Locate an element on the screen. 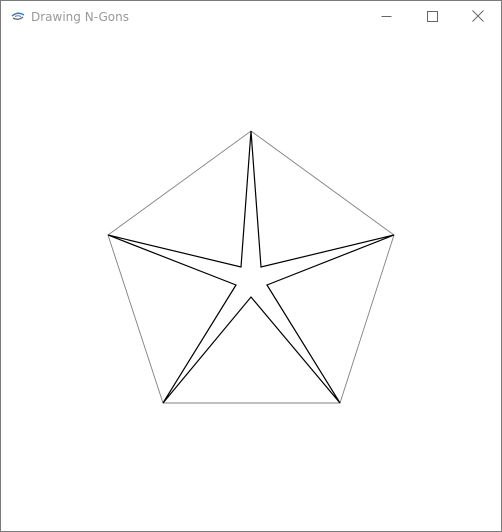 The image size is (502, 532). maximize-icon is located at coordinates (432, 16).